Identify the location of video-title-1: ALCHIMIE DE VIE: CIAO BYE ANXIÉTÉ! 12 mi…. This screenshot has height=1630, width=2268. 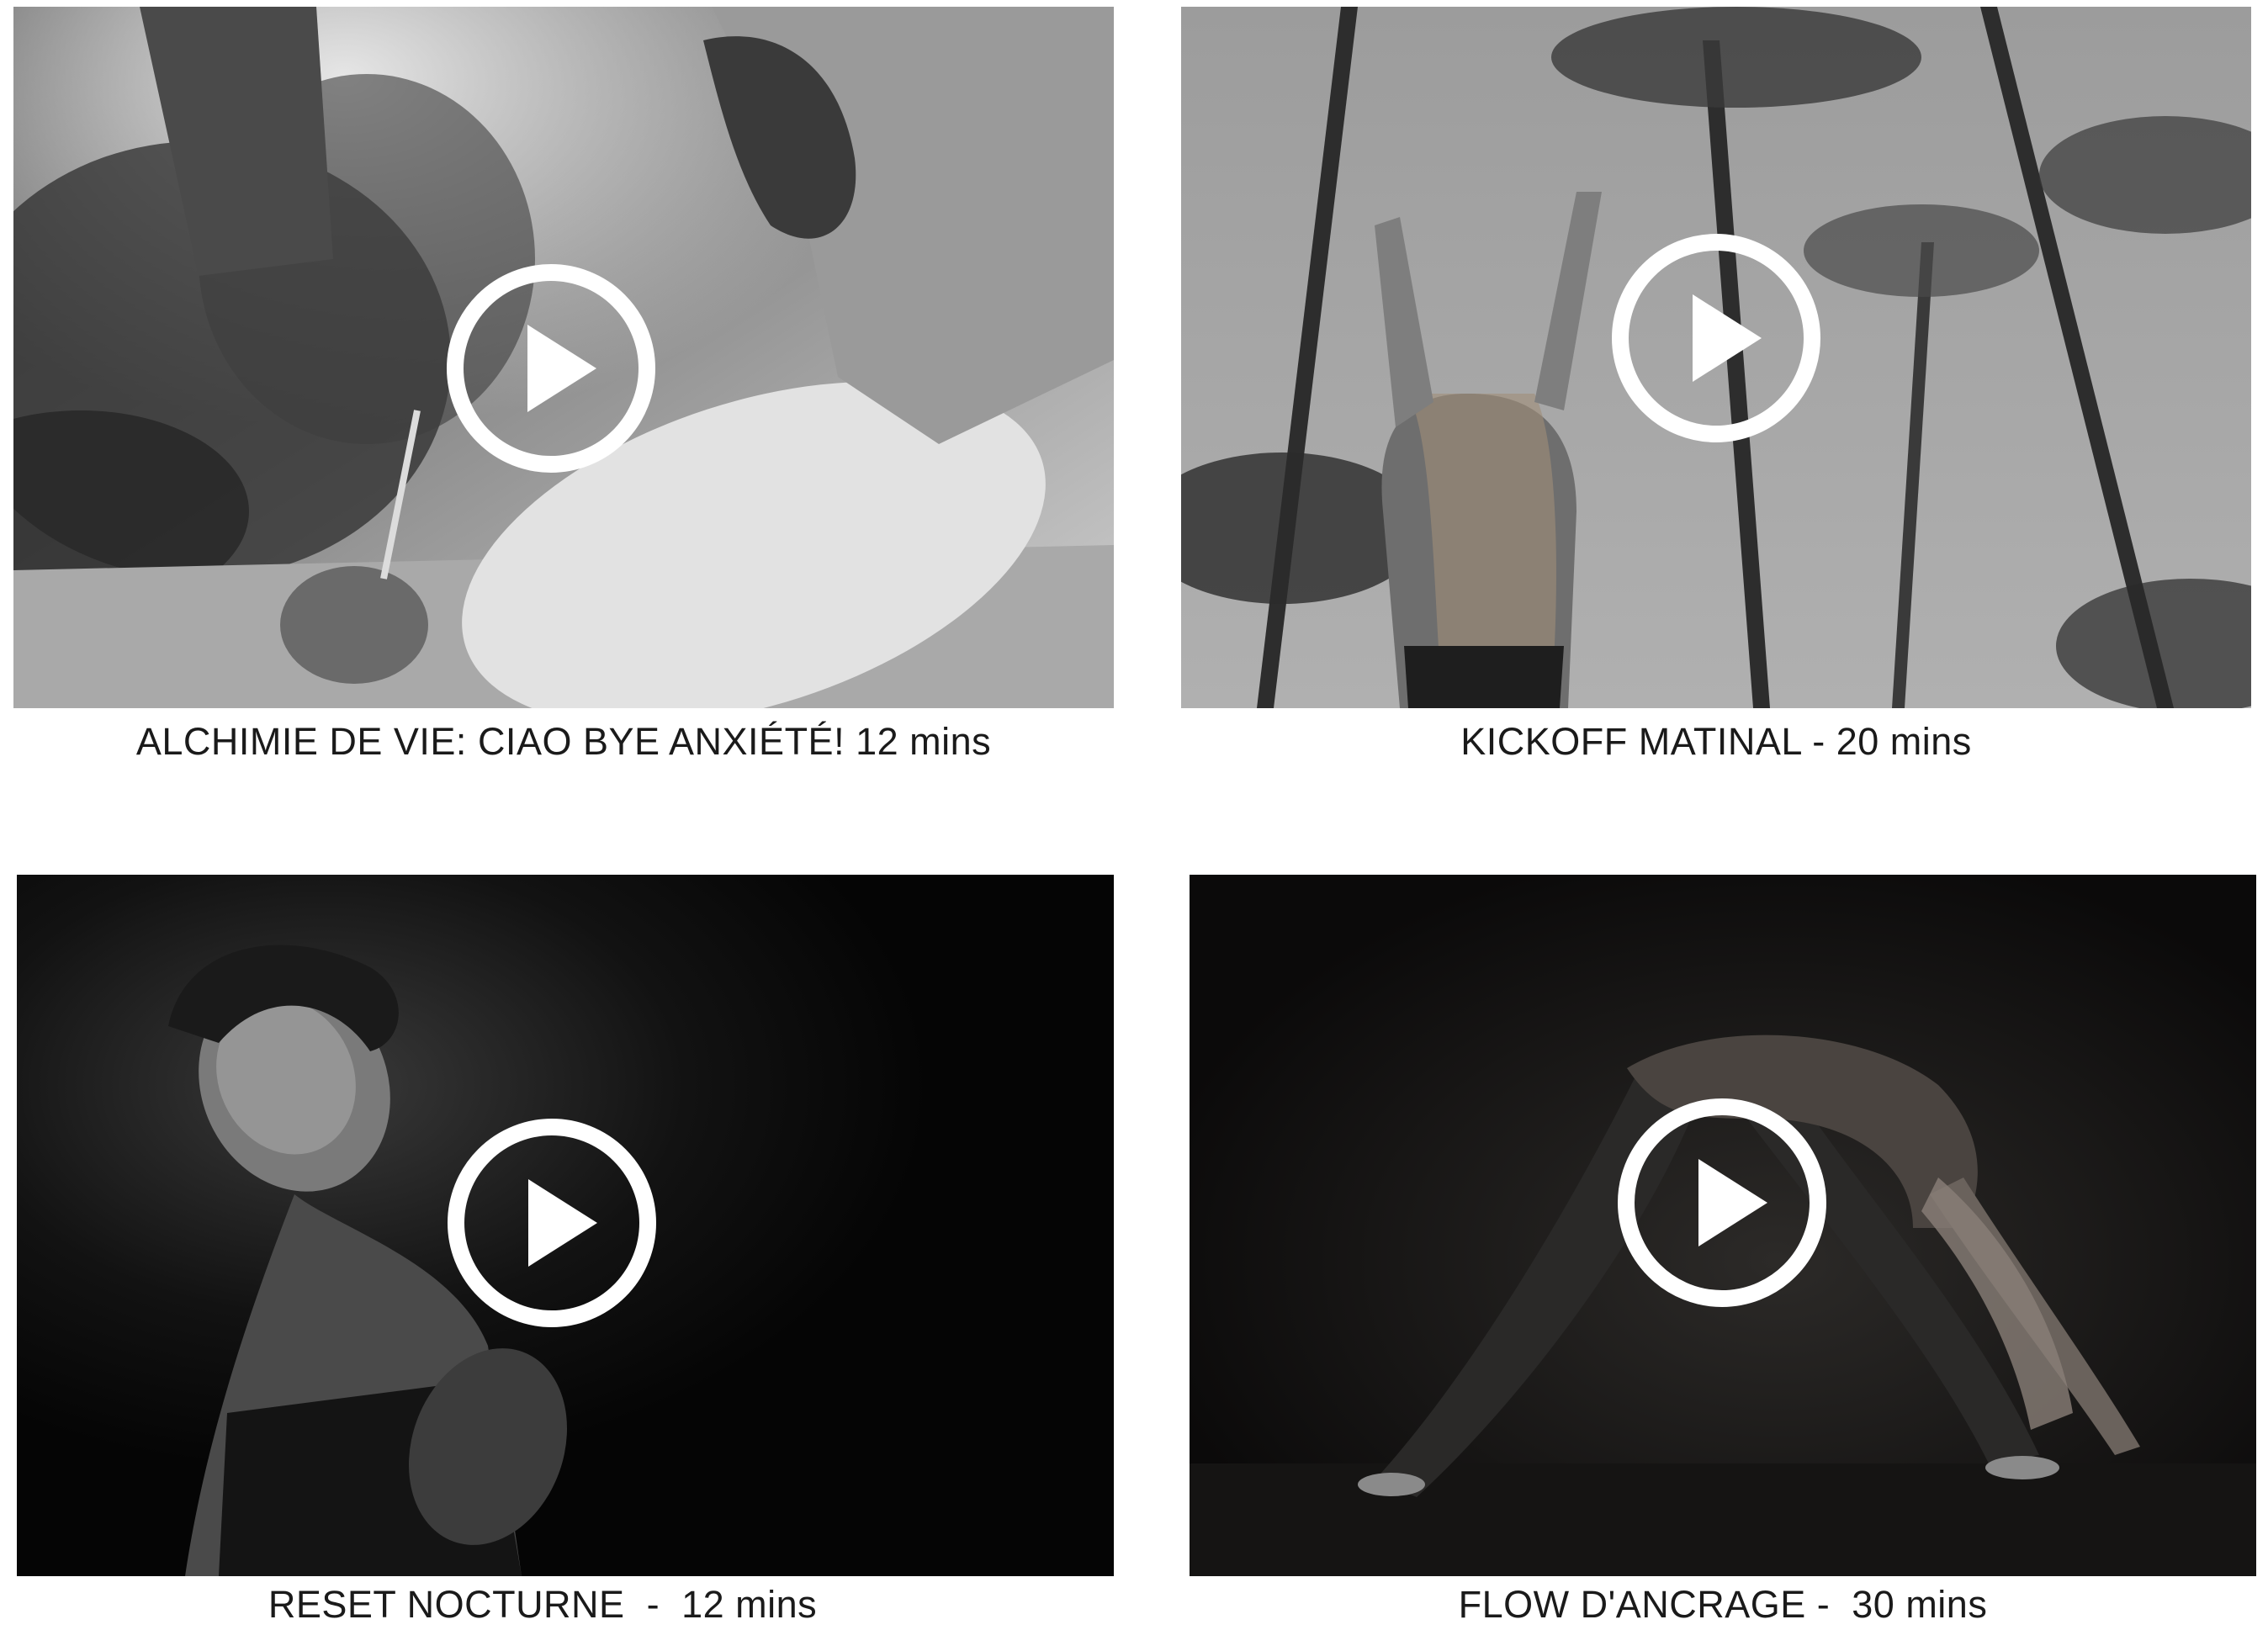
(563, 742).